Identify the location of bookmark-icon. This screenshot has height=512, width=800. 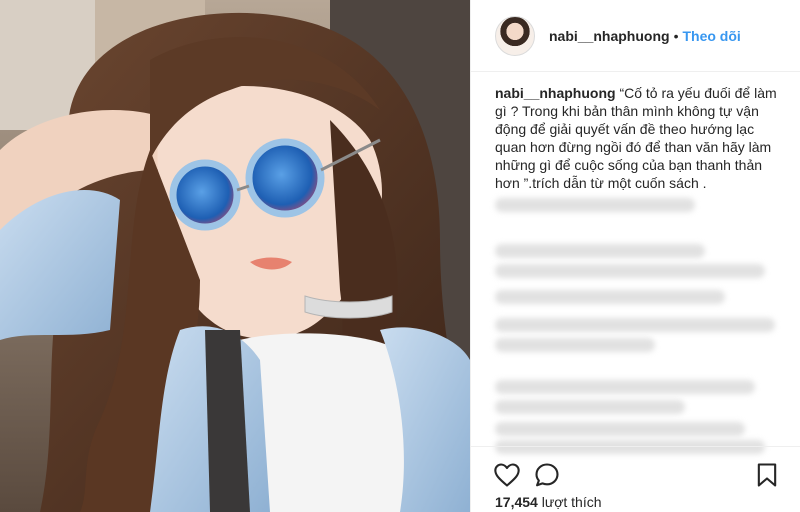
(767, 475).